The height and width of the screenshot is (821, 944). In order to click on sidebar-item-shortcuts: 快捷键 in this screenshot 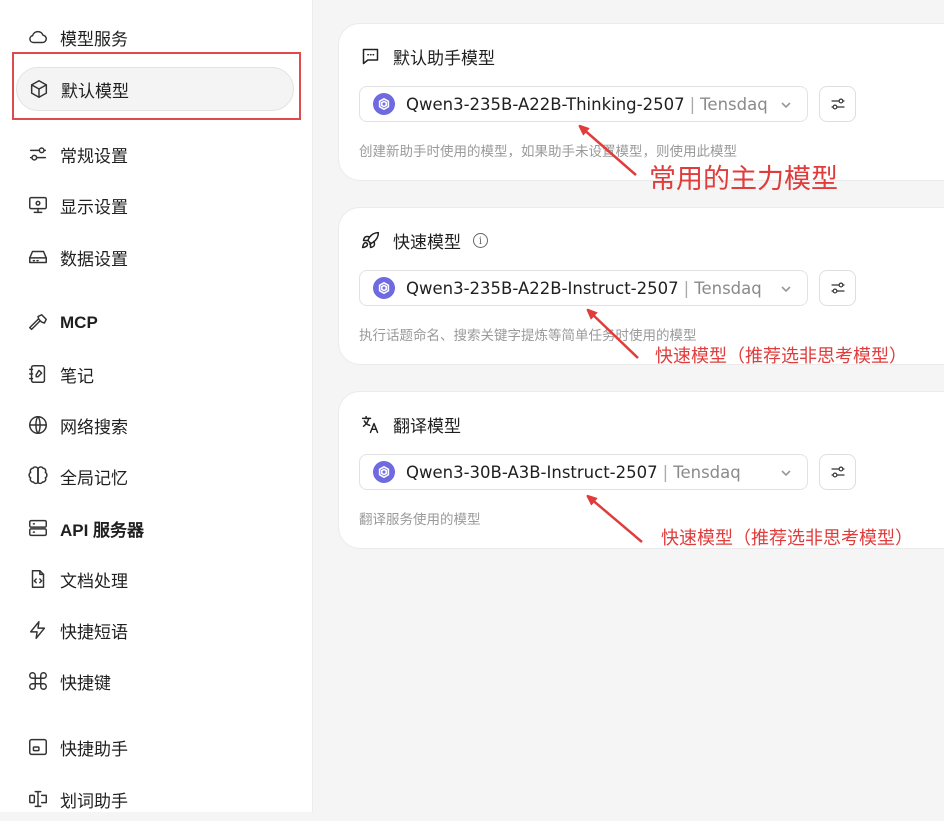, I will do `click(155, 681)`.